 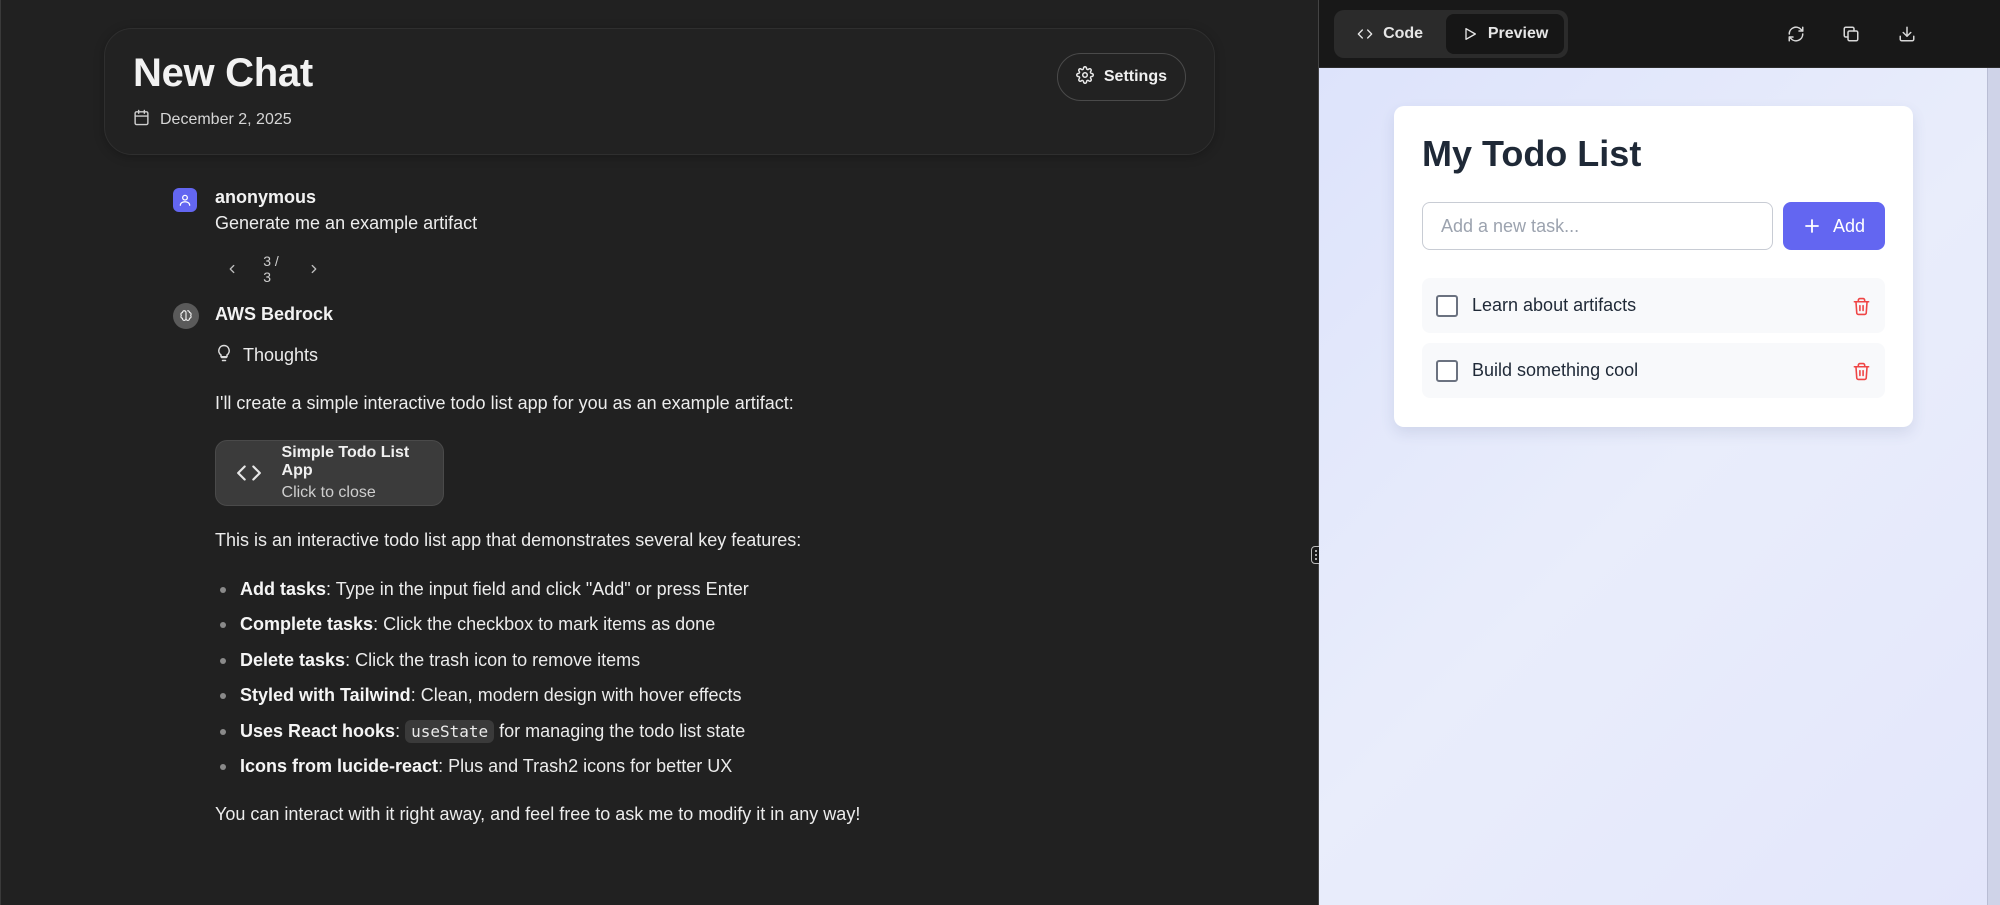 What do you see at coordinates (1659, 34) in the screenshot?
I see `artifact-toolbar: Code Preview` at bounding box center [1659, 34].